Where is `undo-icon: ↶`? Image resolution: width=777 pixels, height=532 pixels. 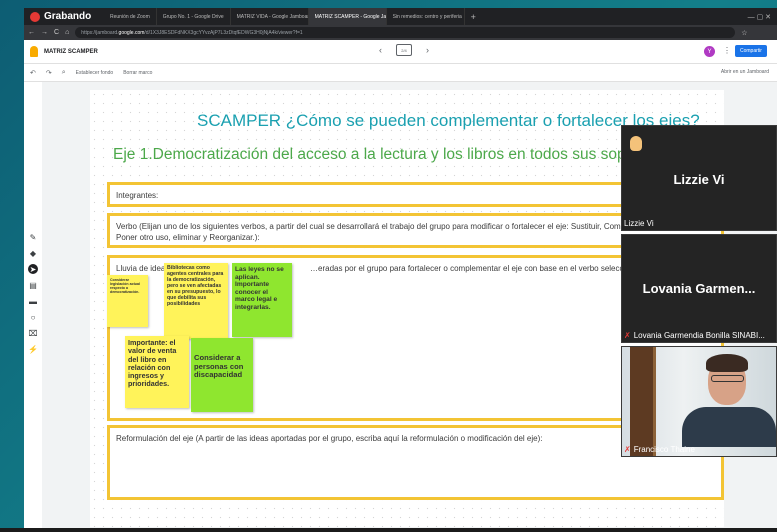
undo-icon: ↶ is located at coordinates (33, 73).